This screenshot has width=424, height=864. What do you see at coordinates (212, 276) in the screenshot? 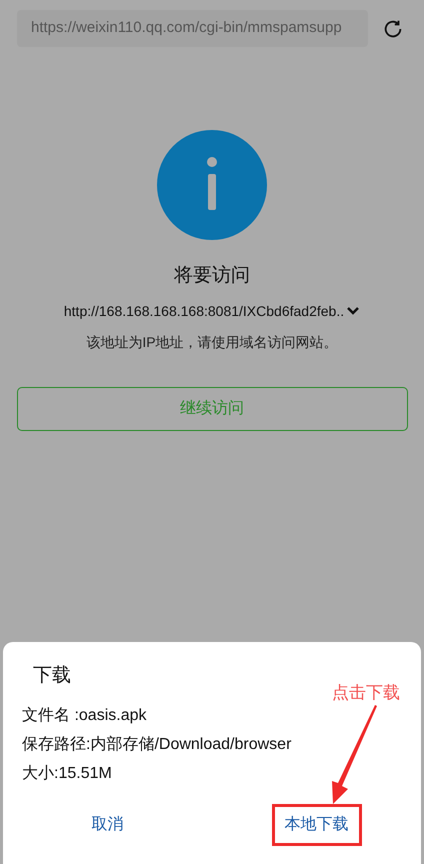
I see `notice-title: 将要访问` at bounding box center [212, 276].